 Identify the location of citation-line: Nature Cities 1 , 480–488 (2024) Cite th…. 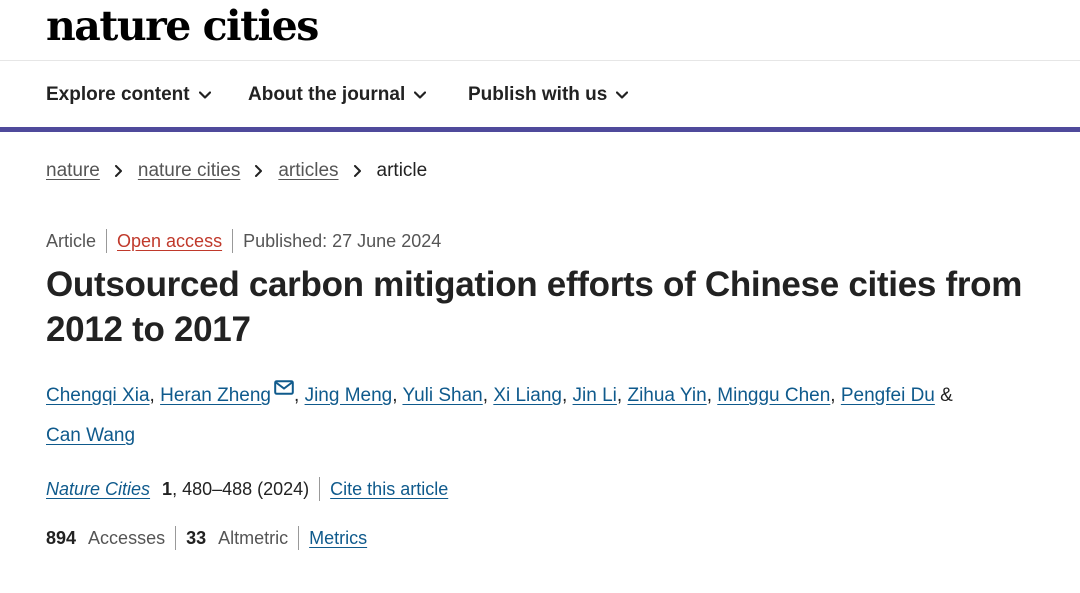
(247, 489).